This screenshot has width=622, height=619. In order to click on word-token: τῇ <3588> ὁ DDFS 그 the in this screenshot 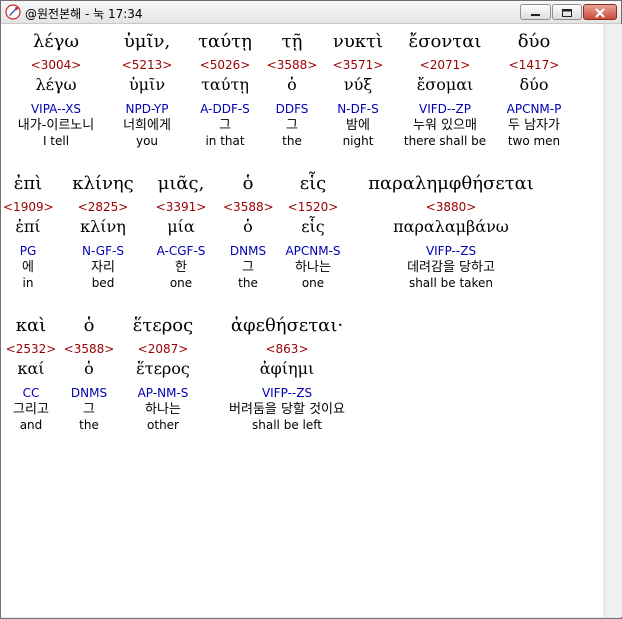, I will do `click(292, 90)`.